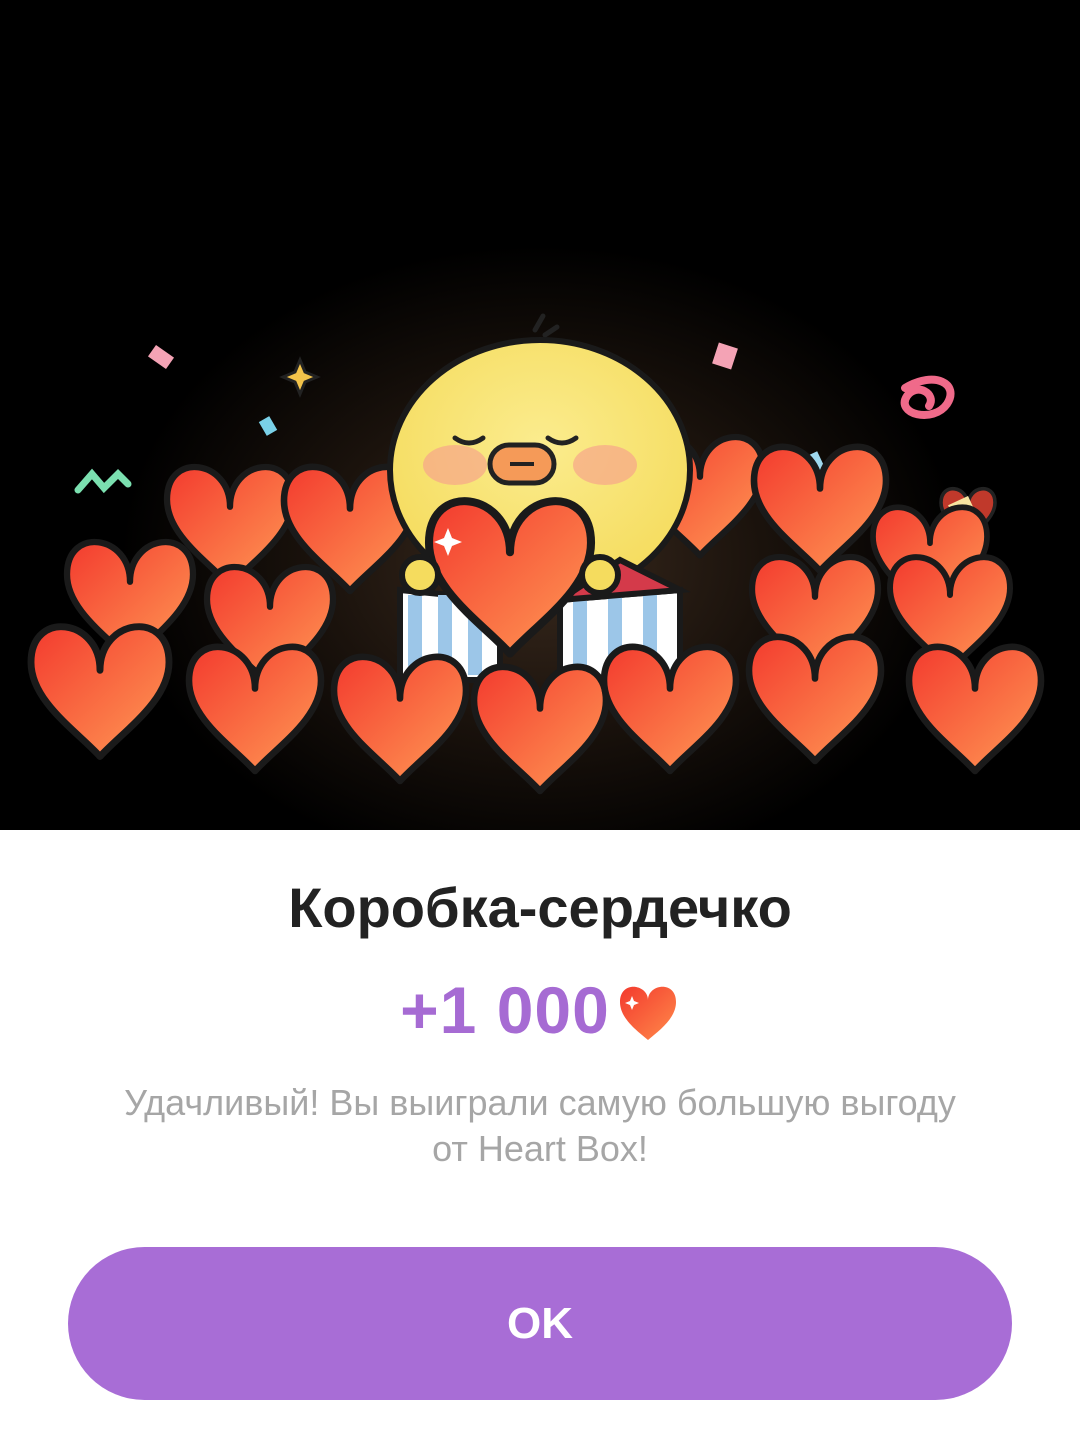  What do you see at coordinates (540, 1148) in the screenshot?
I see `description-line-2: от Heart Box!` at bounding box center [540, 1148].